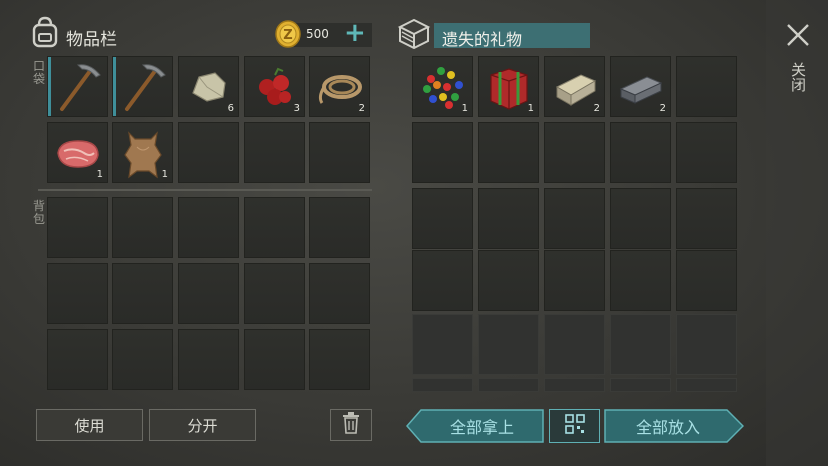 Image resolution: width=828 pixels, height=466 pixels. Describe the element at coordinates (208, 86) in the screenshot. I see `pocket-slot-3: 6` at that location.